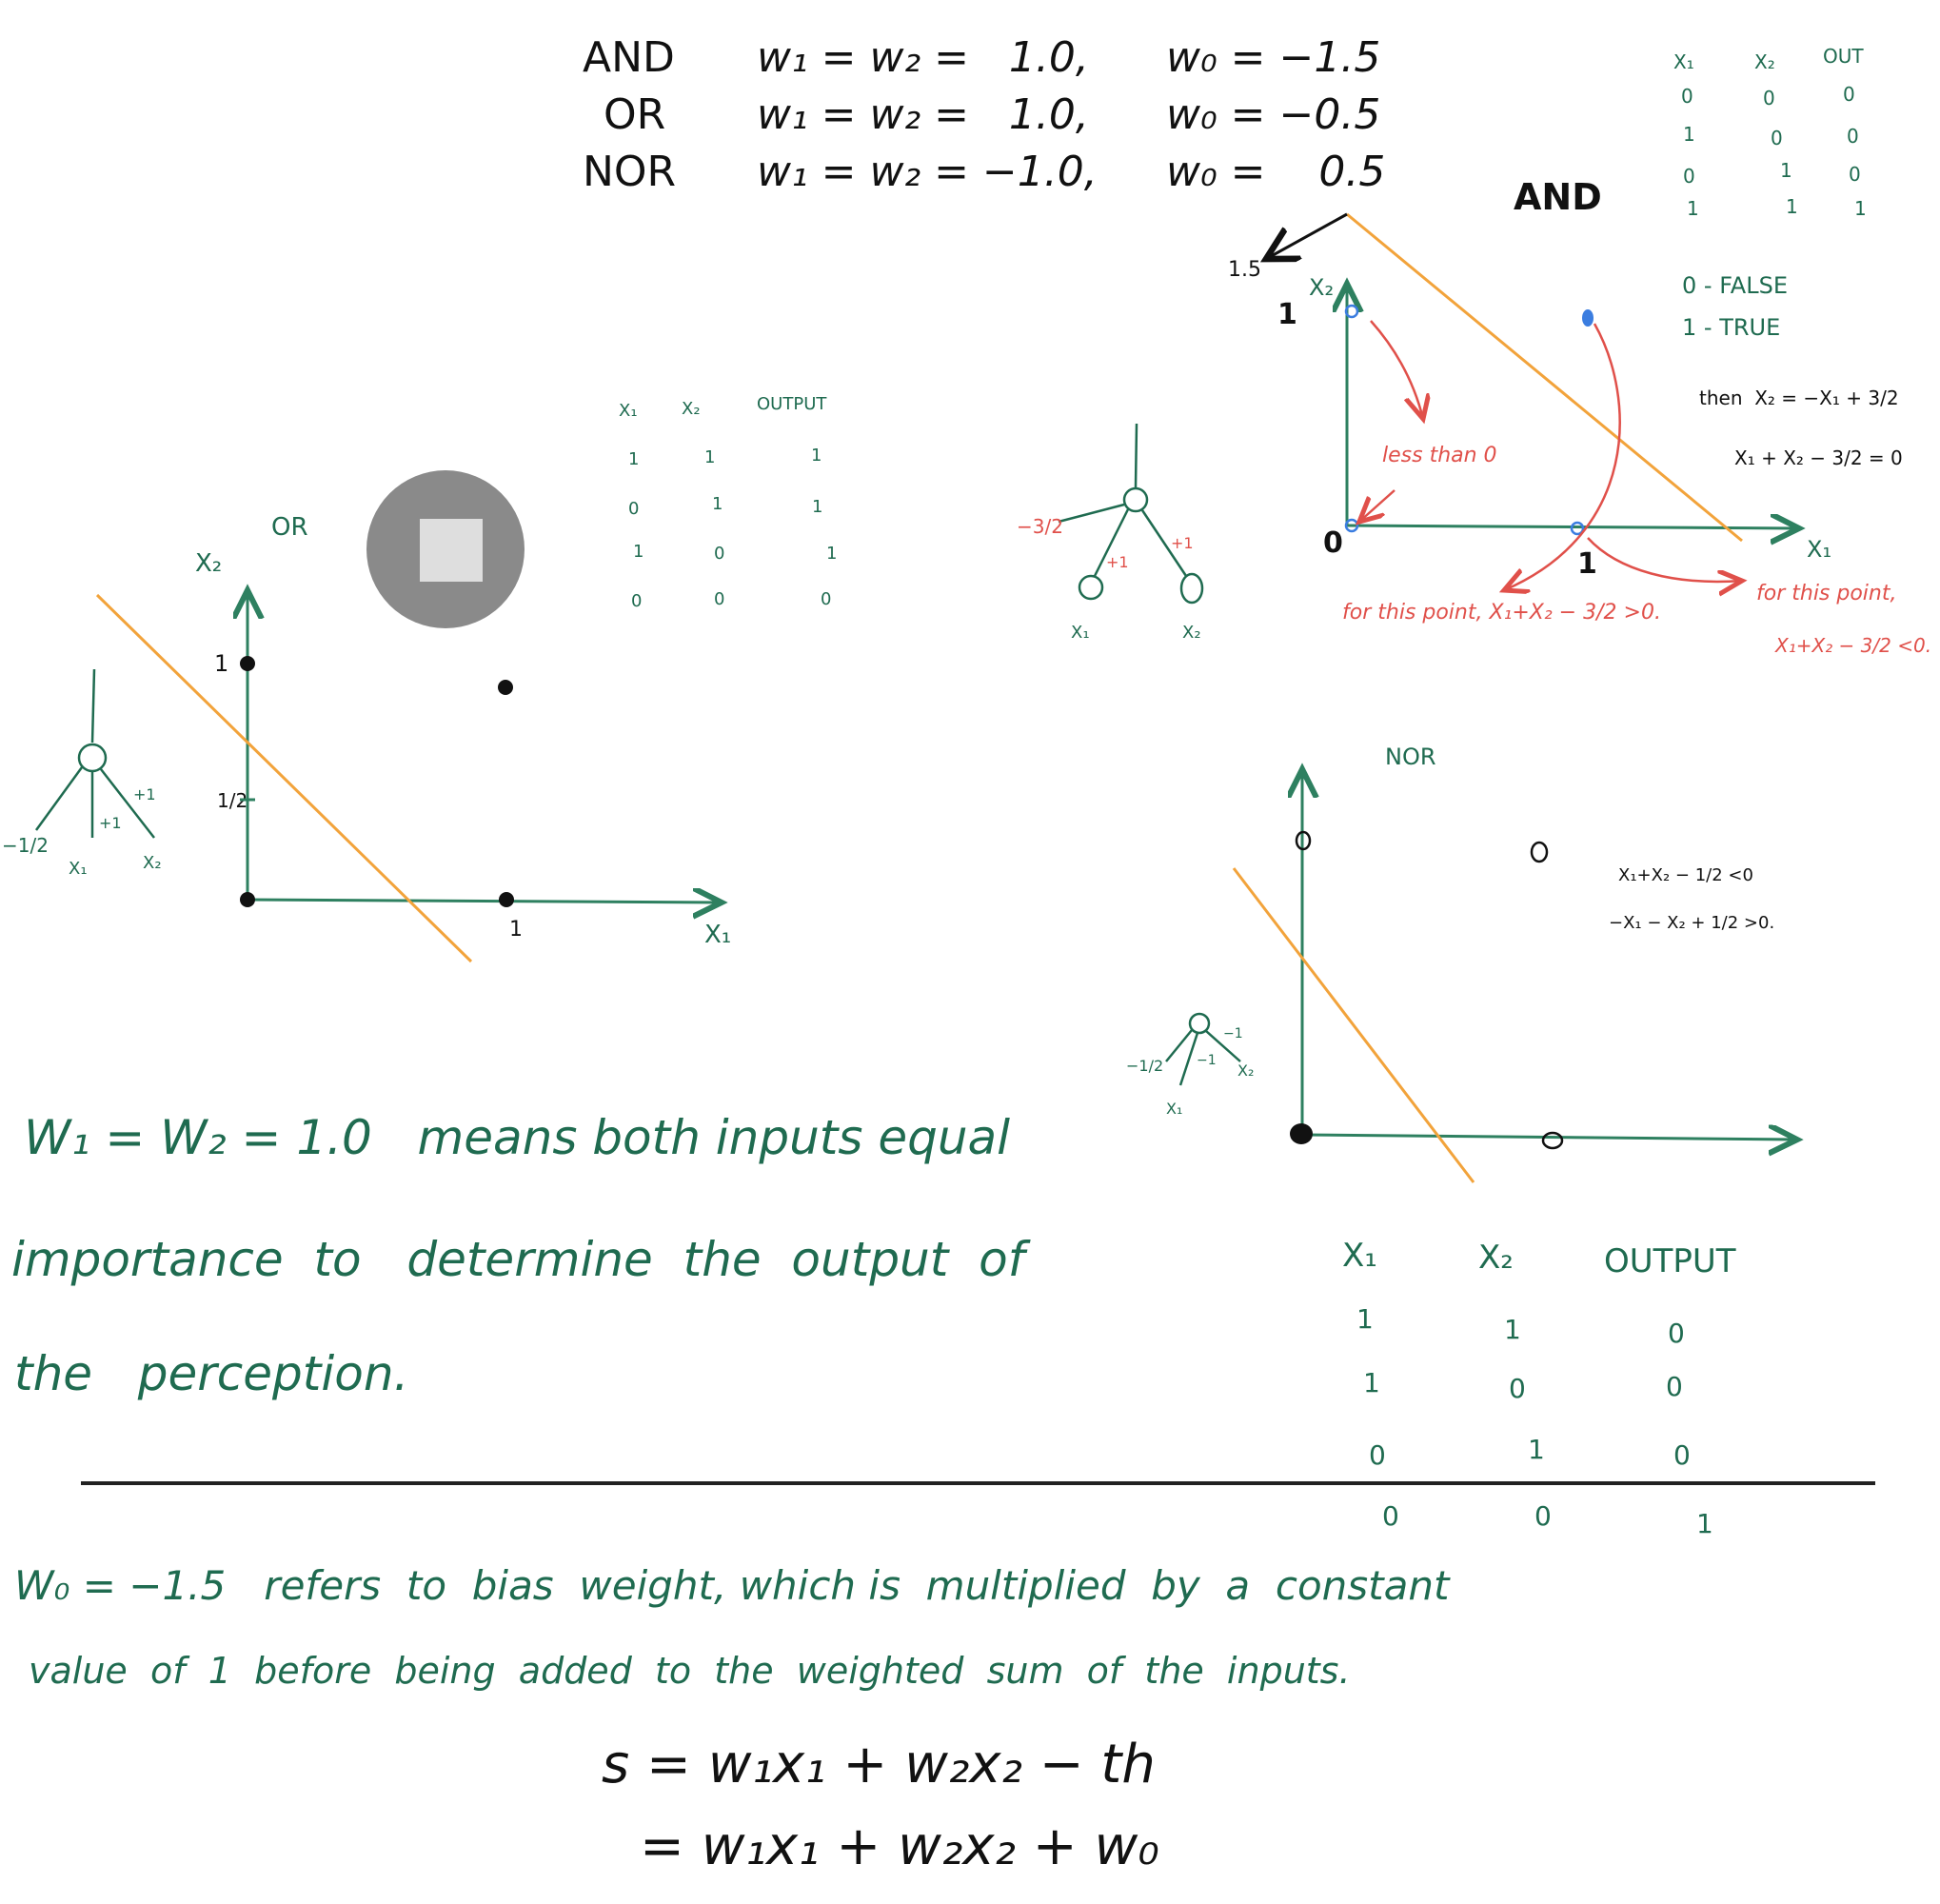 This screenshot has height=1904, width=1940. What do you see at coordinates (26, 845) in the screenshot?
I see `or-perc-bias: −1/2` at bounding box center [26, 845].